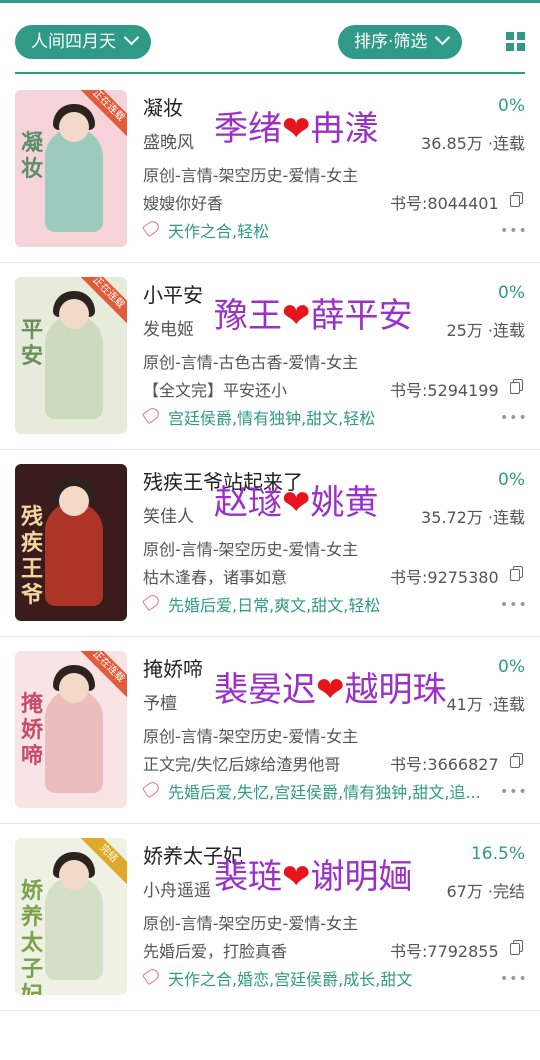 The image size is (540, 1060). I want to click on book-title: 掩娇啼, so click(173, 667).